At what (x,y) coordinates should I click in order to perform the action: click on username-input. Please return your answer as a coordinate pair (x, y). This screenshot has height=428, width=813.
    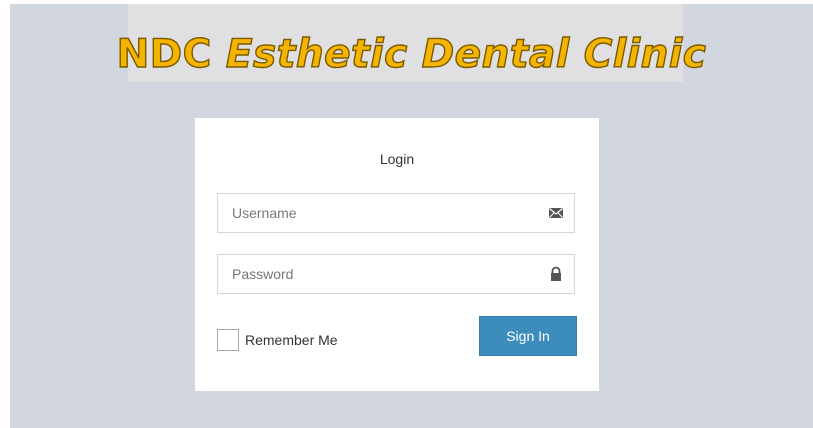
    Looking at the image, I should click on (378, 213).